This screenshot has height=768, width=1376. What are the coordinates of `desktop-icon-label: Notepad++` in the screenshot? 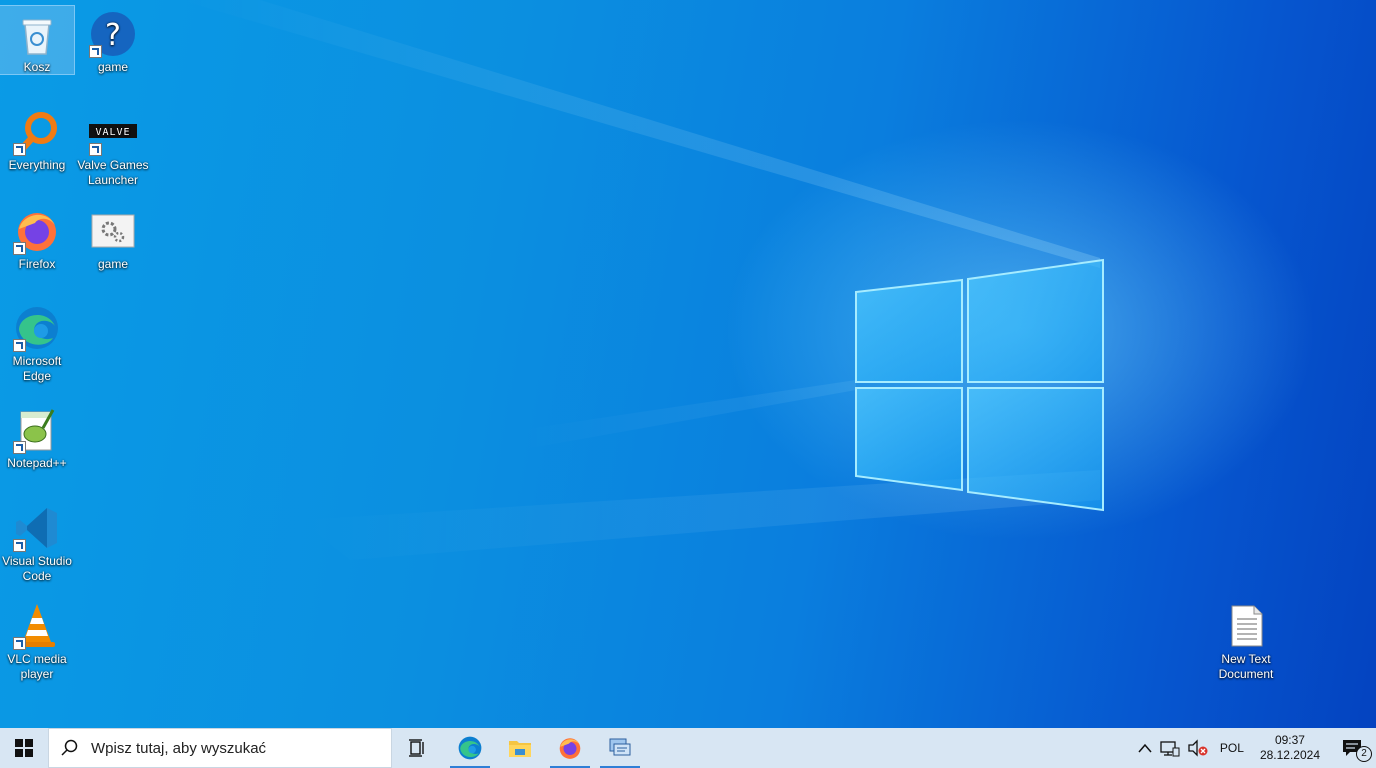 It's located at (37, 463).